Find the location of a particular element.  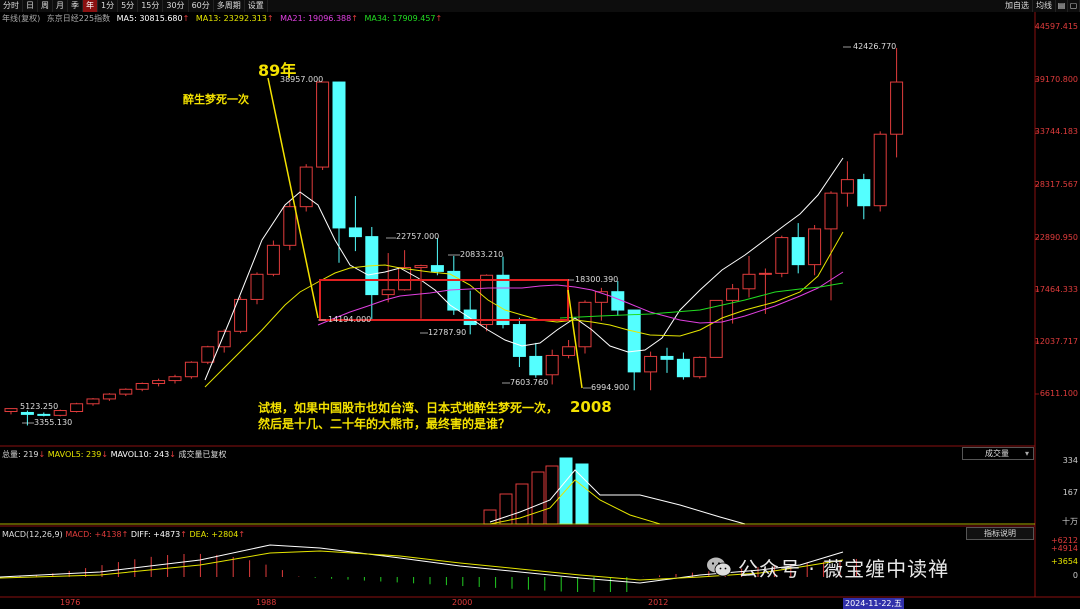

volume-bars is located at coordinates (536, 491).